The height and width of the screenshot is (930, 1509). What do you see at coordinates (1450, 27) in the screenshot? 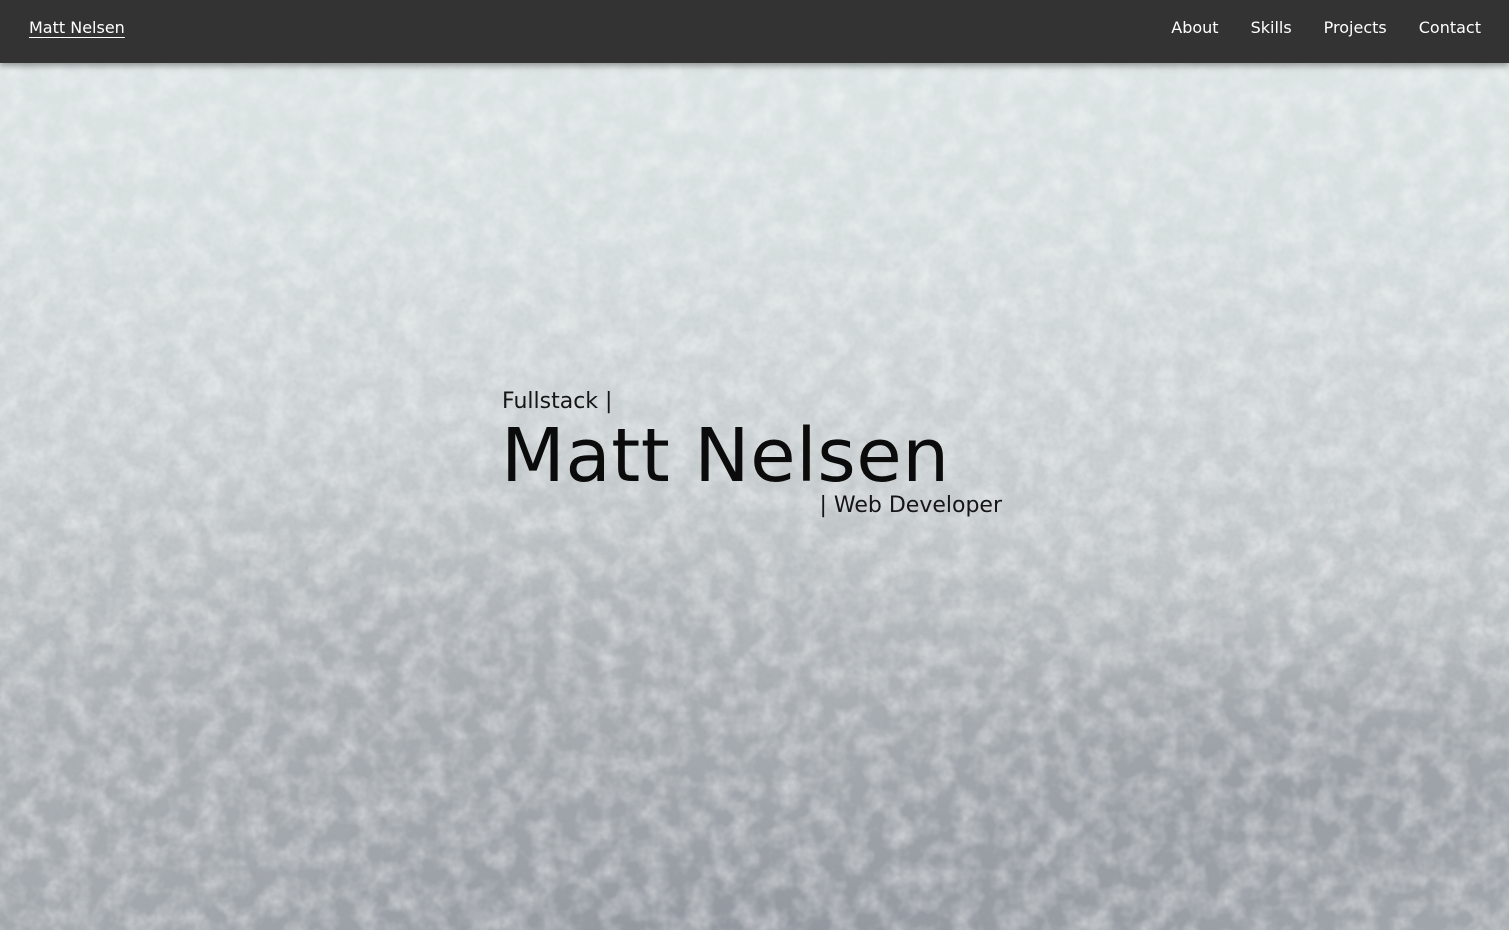
I see `nav-link-contact: Contact` at bounding box center [1450, 27].